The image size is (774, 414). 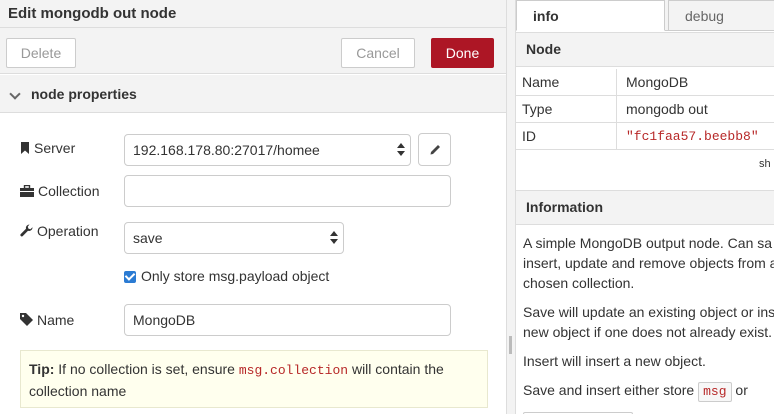 I want to click on info-line: chosen collection., so click(x=579, y=283).